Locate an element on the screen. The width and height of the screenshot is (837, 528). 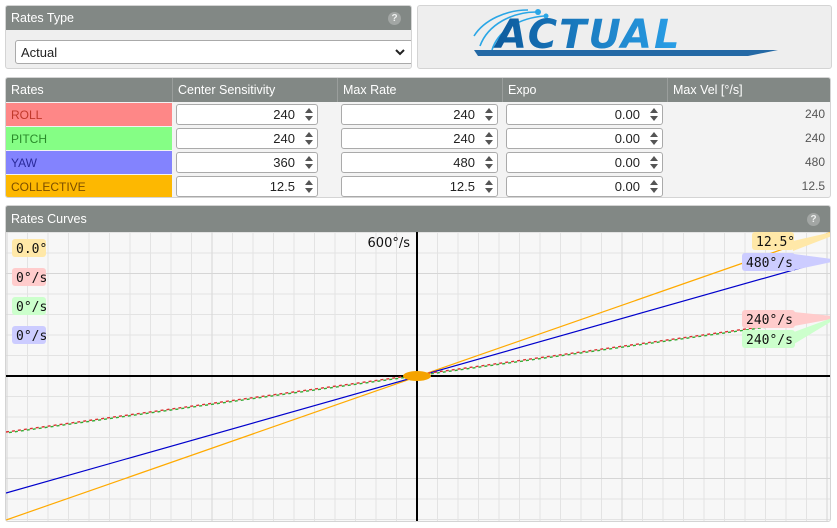
pitch-max-rate-input: 240 is located at coordinates (419, 138).